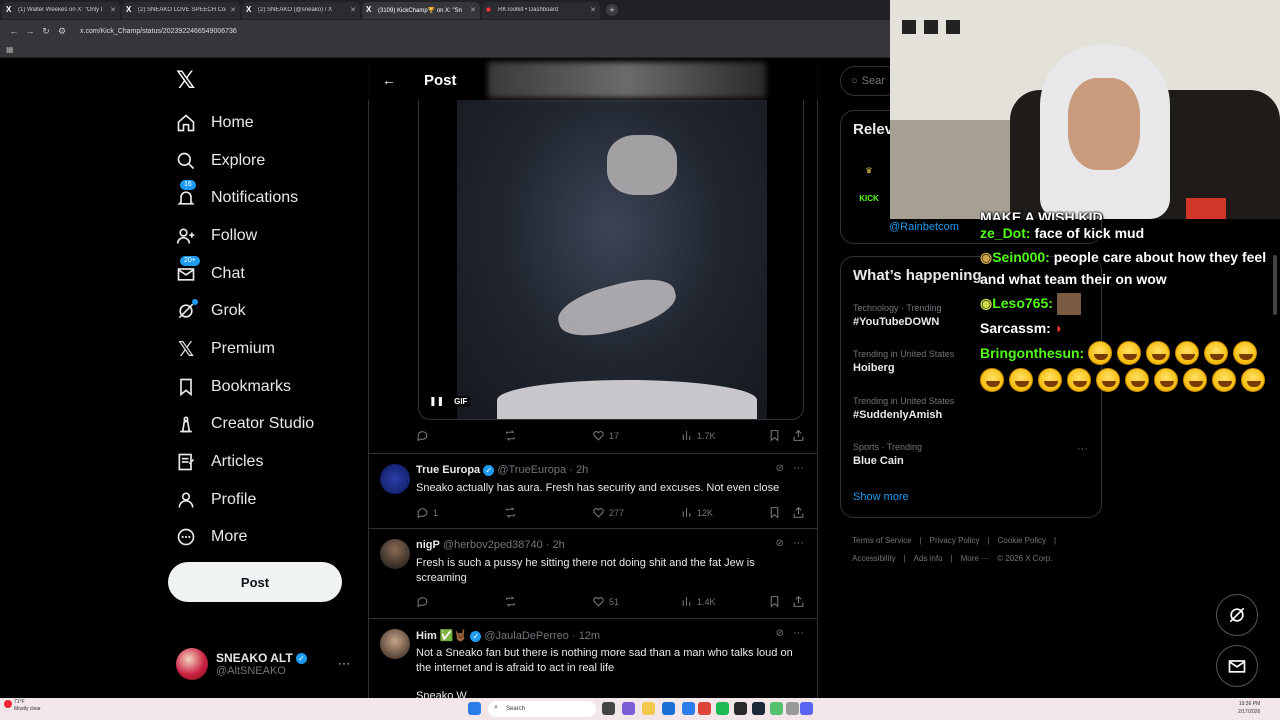 This screenshot has height=720, width=1280. What do you see at coordinates (1022, 540) in the screenshot?
I see `footer-link: Cookie Policy` at bounding box center [1022, 540].